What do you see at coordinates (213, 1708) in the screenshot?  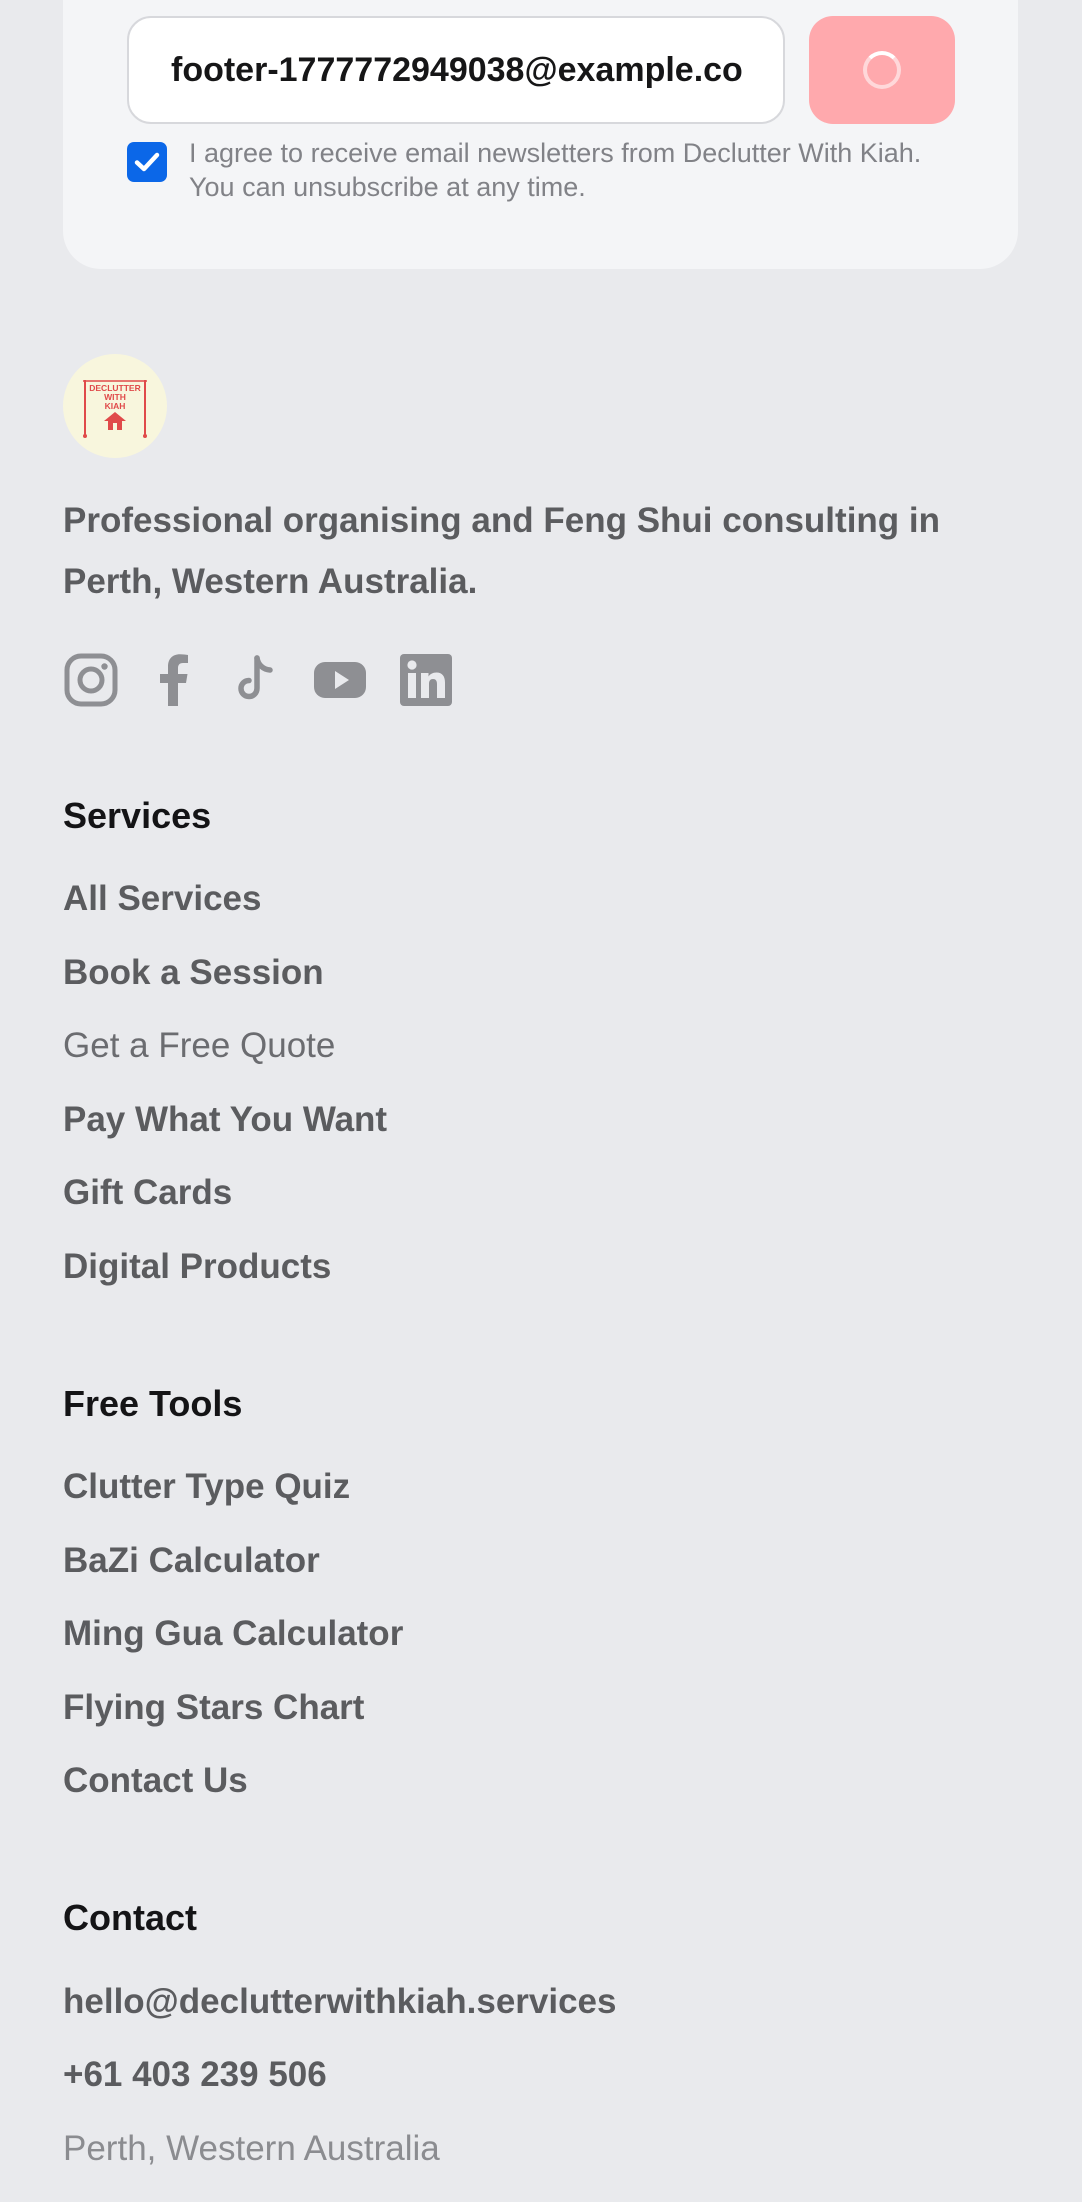 I see `footer-link-flying-stars: Flying Stars Chart` at bounding box center [213, 1708].